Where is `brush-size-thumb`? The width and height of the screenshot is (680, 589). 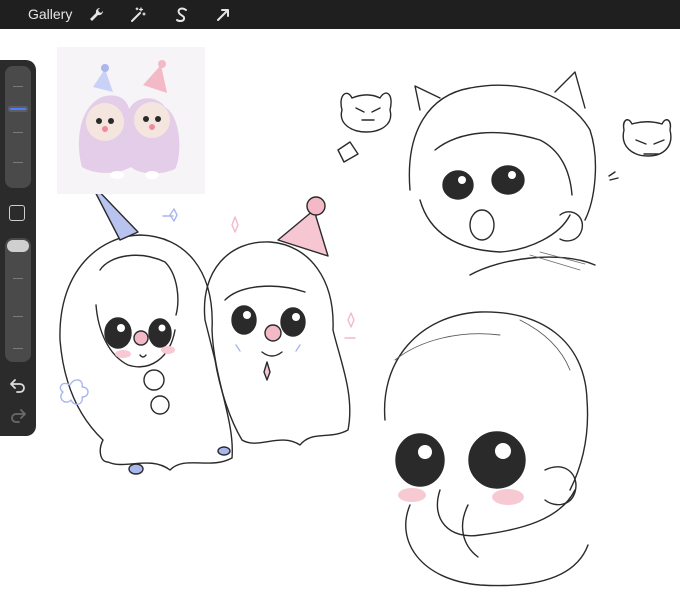
brush-size-thumb is located at coordinates (18, 109).